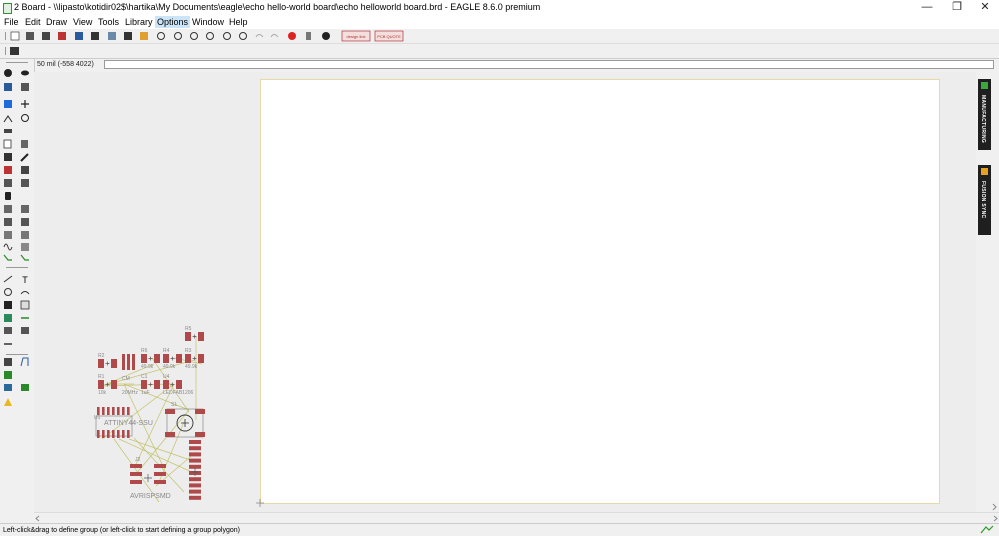 The width and height of the screenshot is (999, 536). Describe the element at coordinates (274, 36) in the screenshot. I see `redo-icon` at that location.